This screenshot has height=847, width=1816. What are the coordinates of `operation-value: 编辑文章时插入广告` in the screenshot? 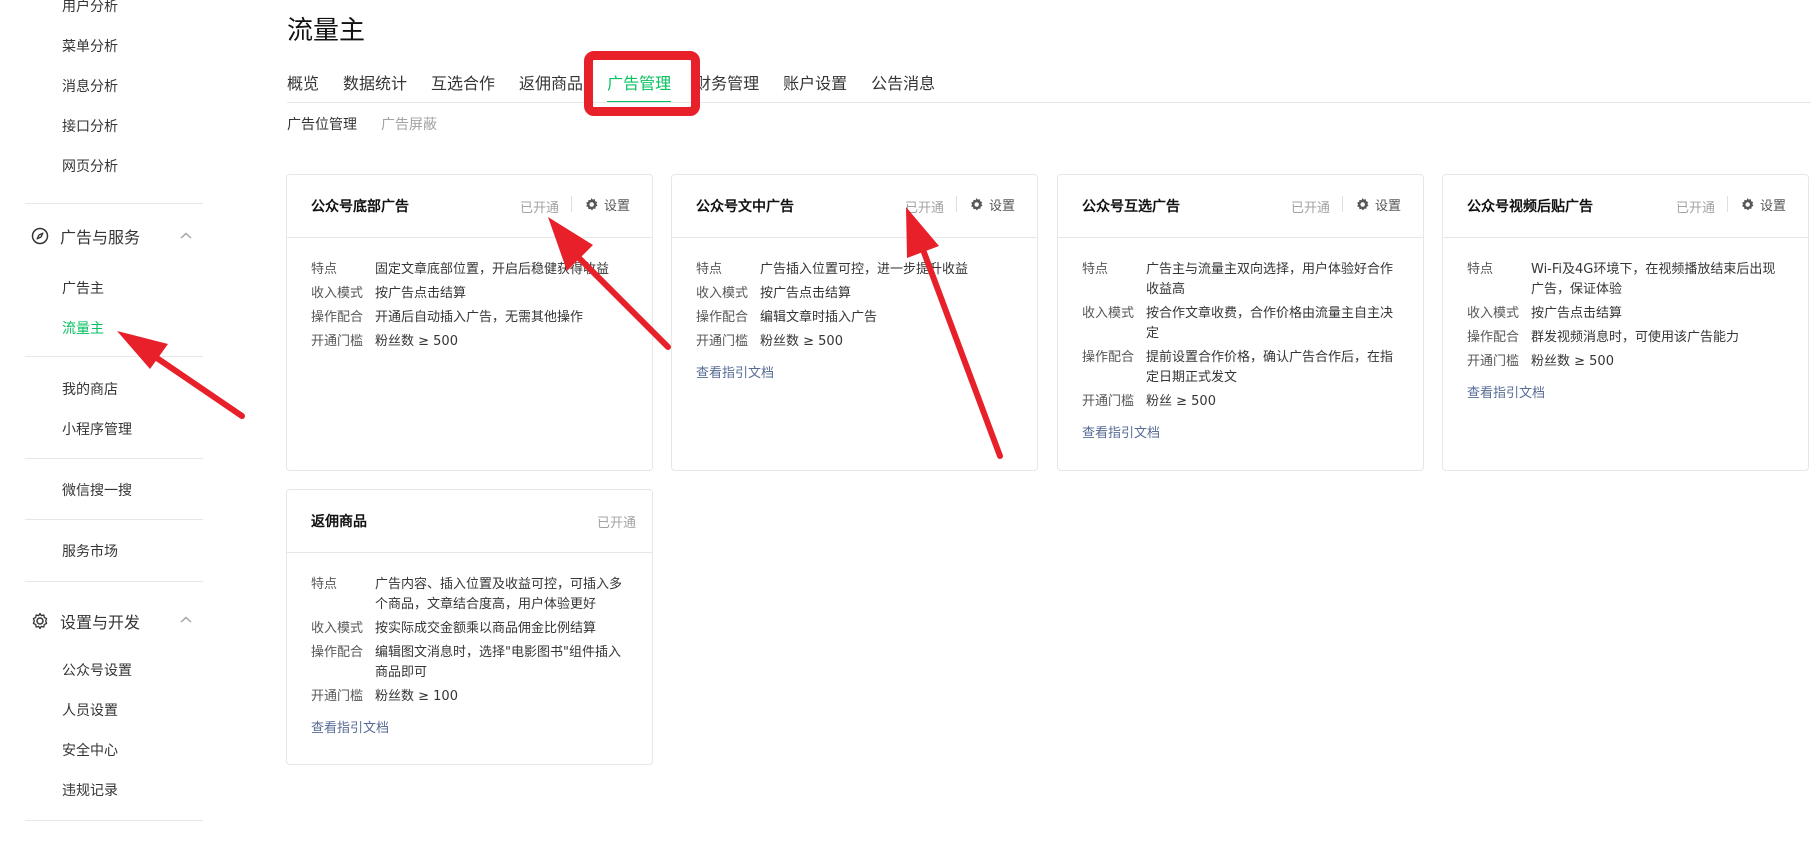 It's located at (819, 317).